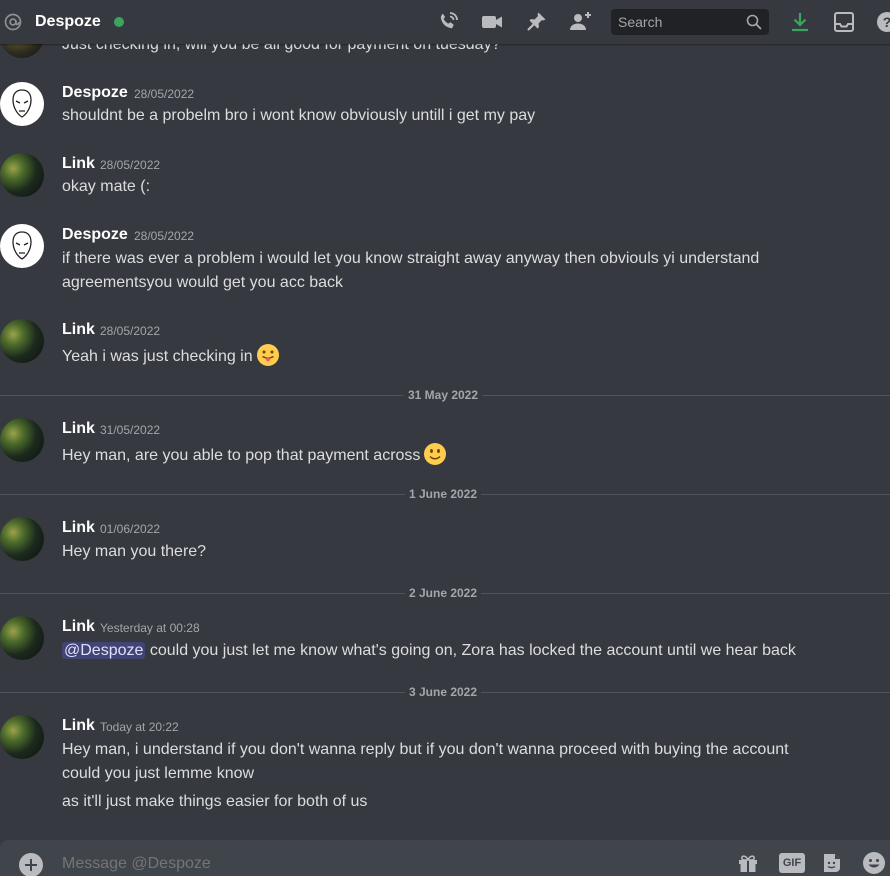 The image size is (890, 876). I want to click on download-icon, so click(800, 22).